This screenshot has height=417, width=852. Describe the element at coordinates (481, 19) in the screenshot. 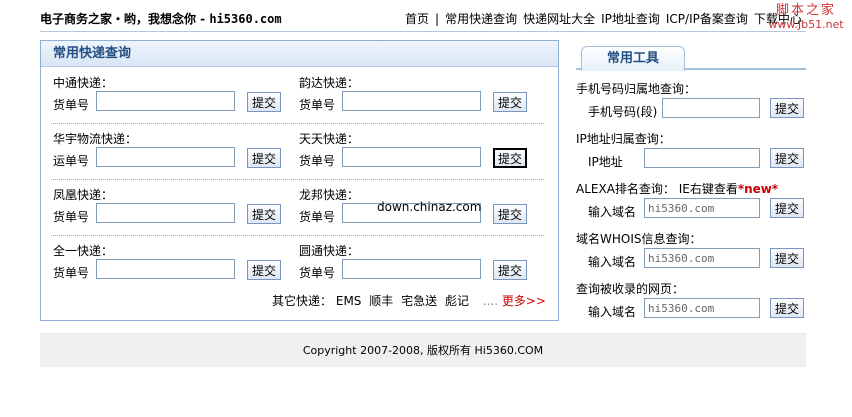

I see `nav-express-query: 常用快递查询` at that location.